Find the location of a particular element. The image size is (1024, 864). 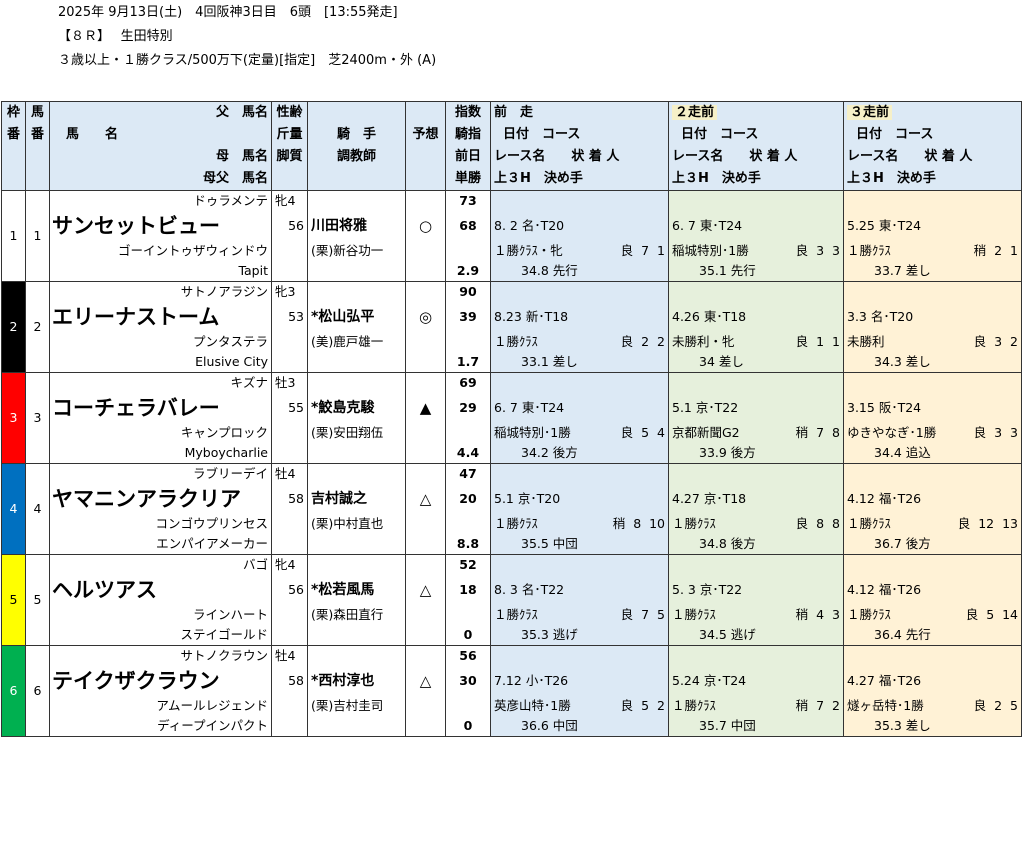

header-waku-2: 番 is located at coordinates (13, 135).